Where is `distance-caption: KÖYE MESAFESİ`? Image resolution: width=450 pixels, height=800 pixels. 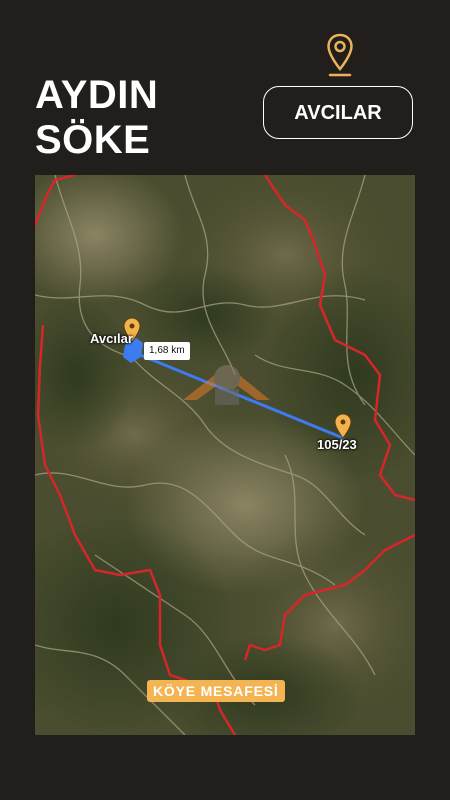
distance-caption: KÖYE MESAFESİ is located at coordinates (216, 691).